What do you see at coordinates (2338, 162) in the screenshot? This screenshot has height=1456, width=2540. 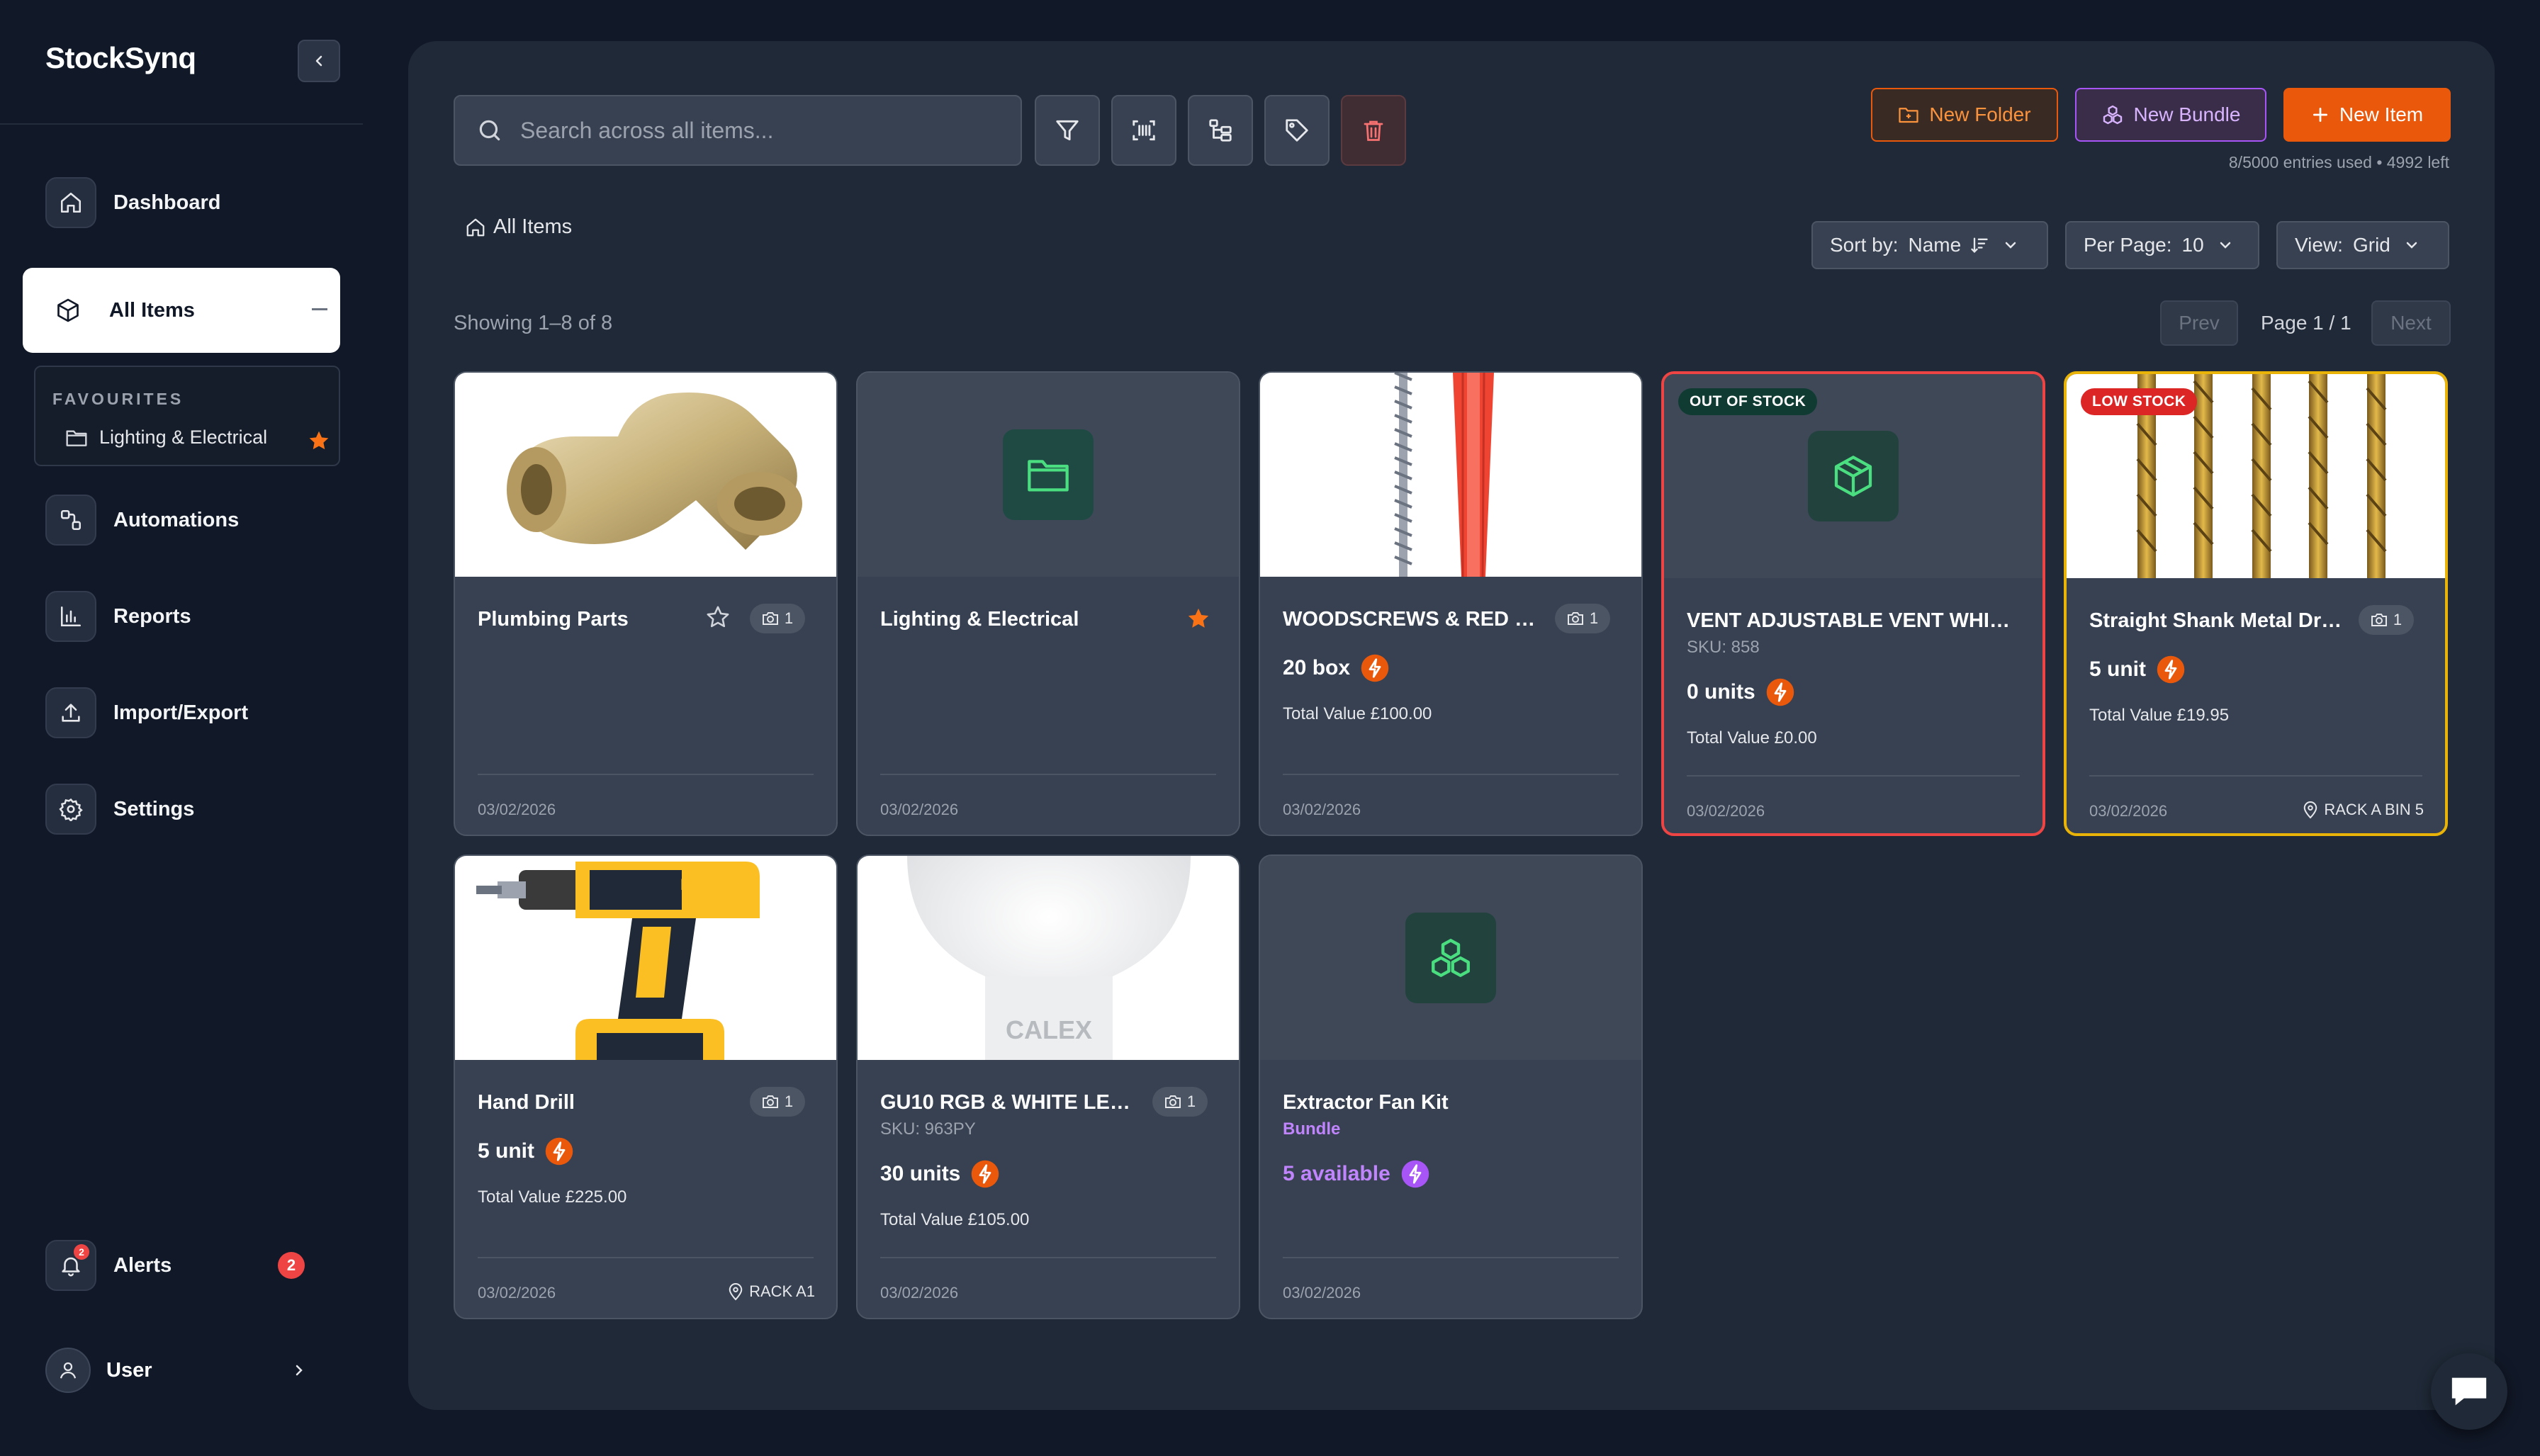 I see `usage-text: 8/5000 entries used • 4992 left` at bounding box center [2338, 162].